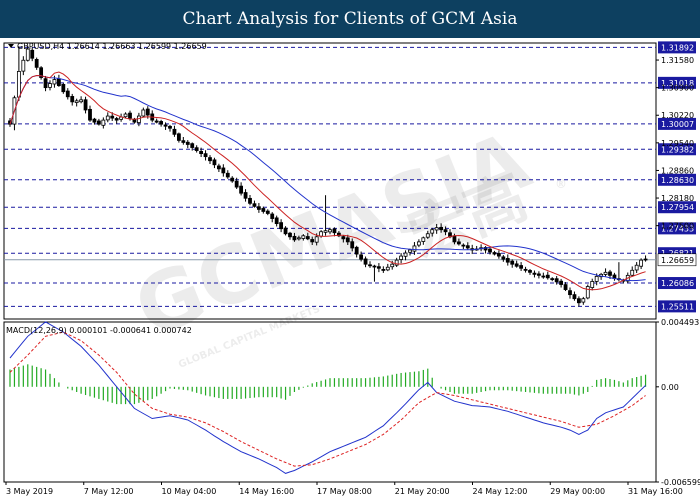 This screenshot has height=500, width=700. What do you see at coordinates (677, 226) in the screenshot?
I see `price-tick-label-6: 1.27500` at bounding box center [677, 226].